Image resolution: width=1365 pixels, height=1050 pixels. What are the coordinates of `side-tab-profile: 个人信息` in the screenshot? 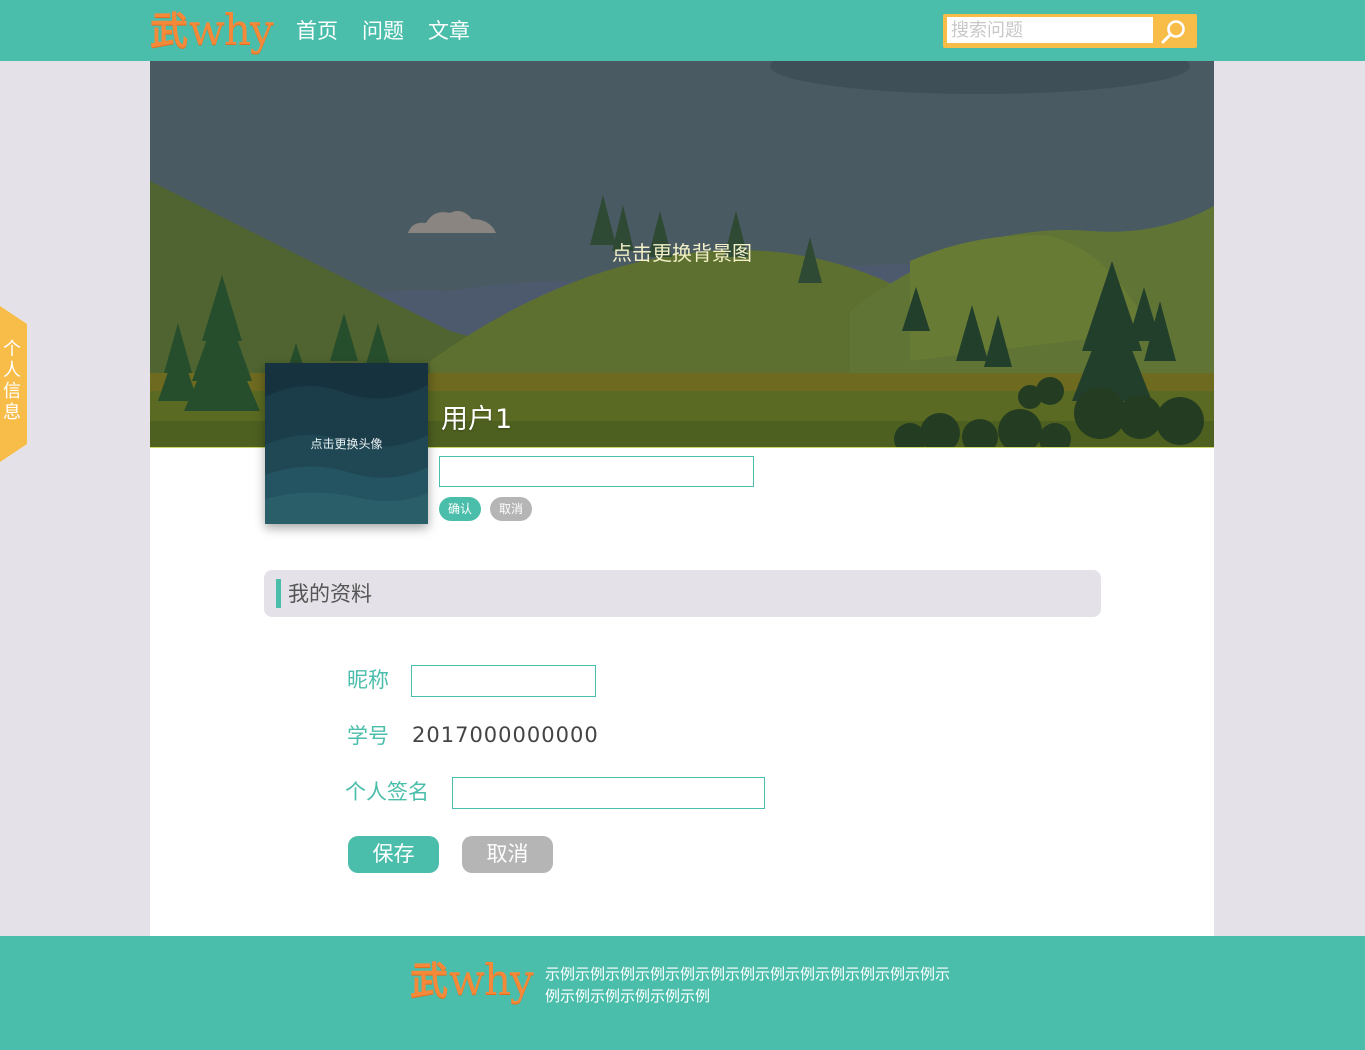 It's located at (13, 384).